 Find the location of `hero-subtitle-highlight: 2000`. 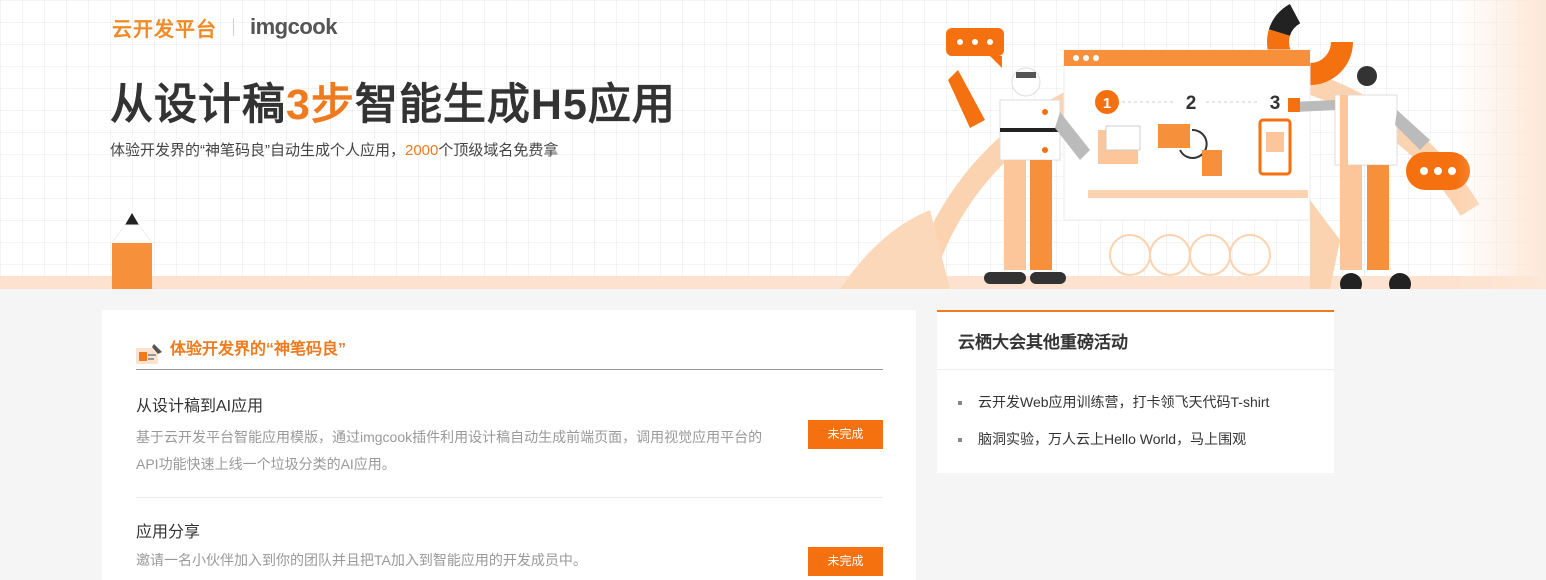

hero-subtitle-highlight: 2000 is located at coordinates (422, 150).